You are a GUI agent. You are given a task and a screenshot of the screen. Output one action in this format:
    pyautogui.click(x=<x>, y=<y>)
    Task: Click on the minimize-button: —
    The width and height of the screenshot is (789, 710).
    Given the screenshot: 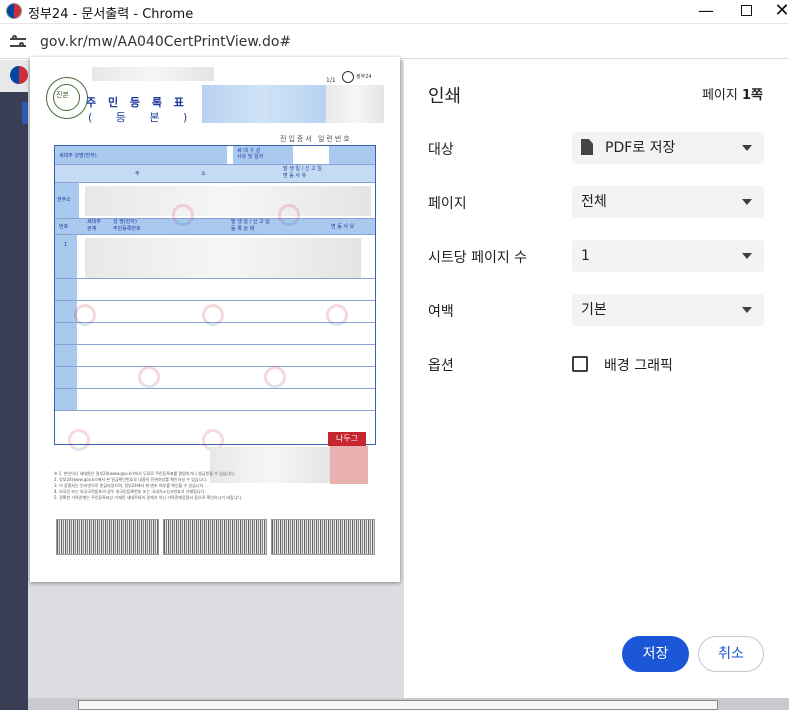 What is the action you would take?
    pyautogui.click(x=706, y=12)
    